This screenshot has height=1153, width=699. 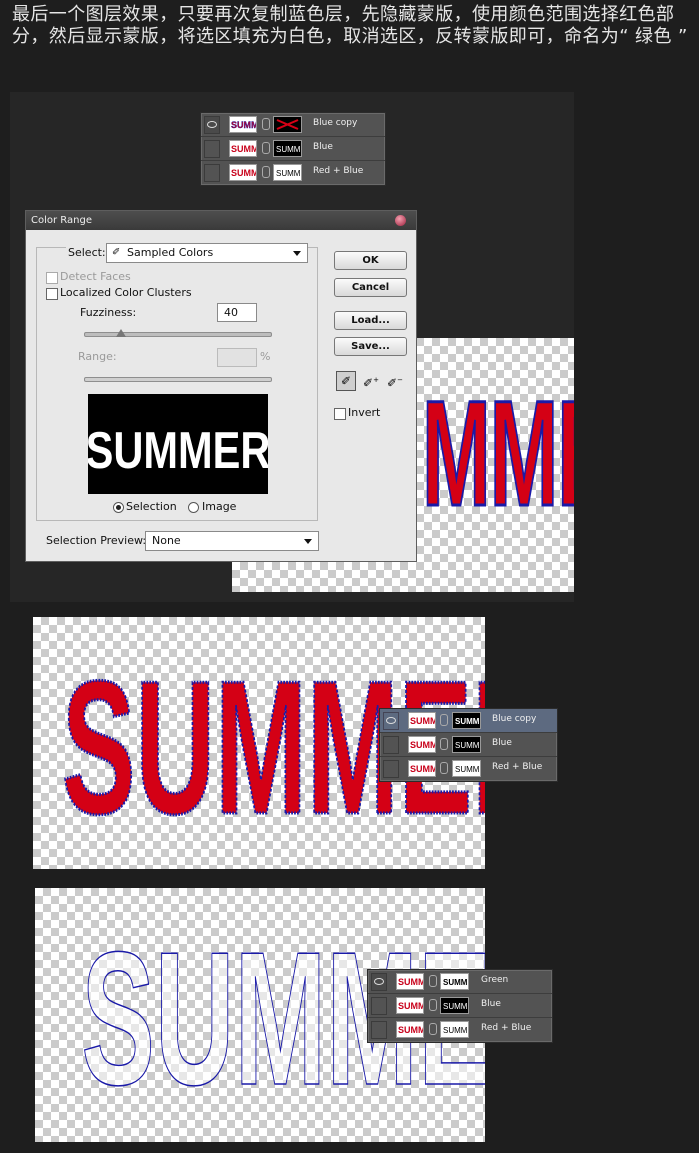 I want to click on cancel-button: Cancel, so click(x=370, y=287).